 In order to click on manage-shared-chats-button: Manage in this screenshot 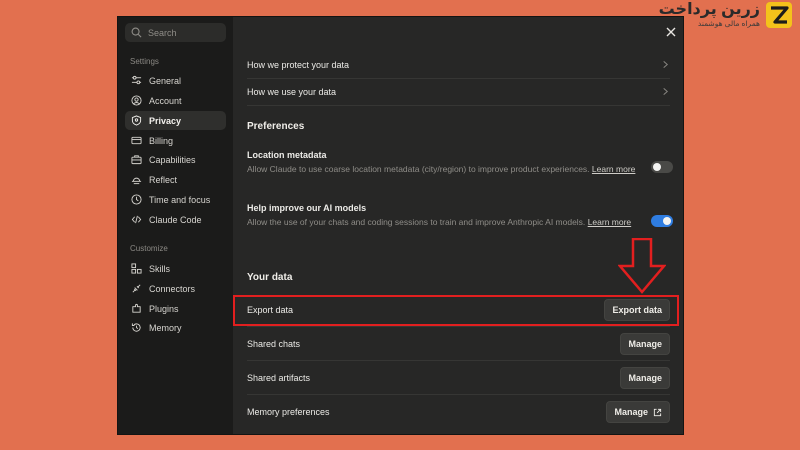, I will do `click(645, 343)`.